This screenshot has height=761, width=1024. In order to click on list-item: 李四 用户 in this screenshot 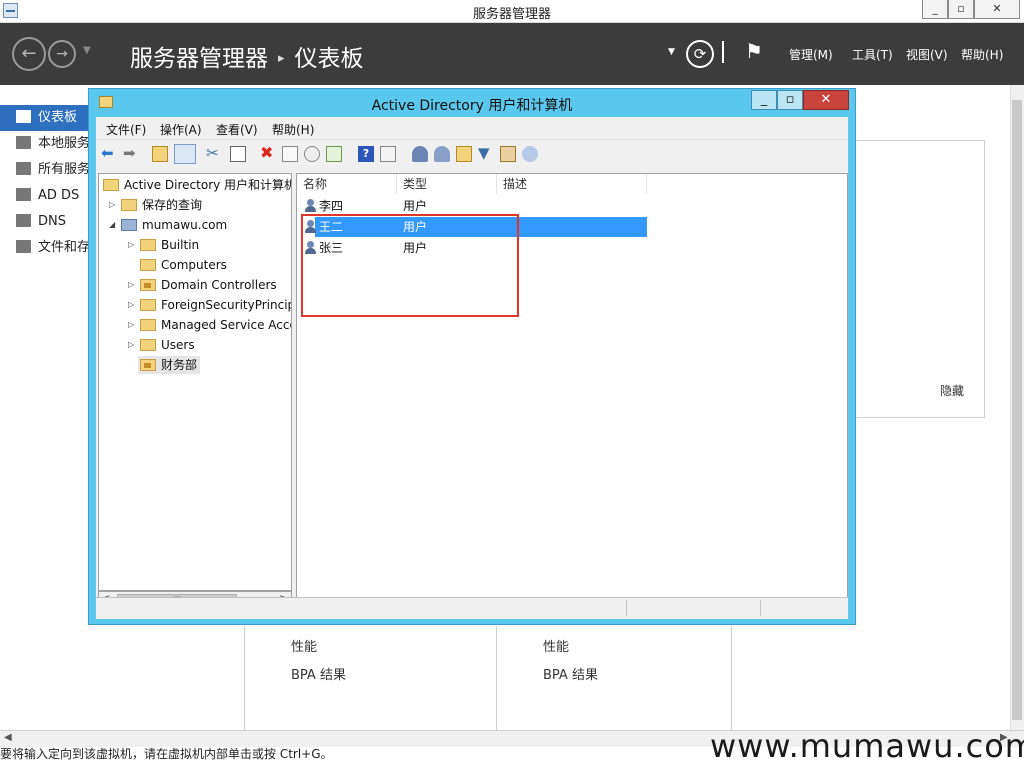, I will do `click(474, 206)`.